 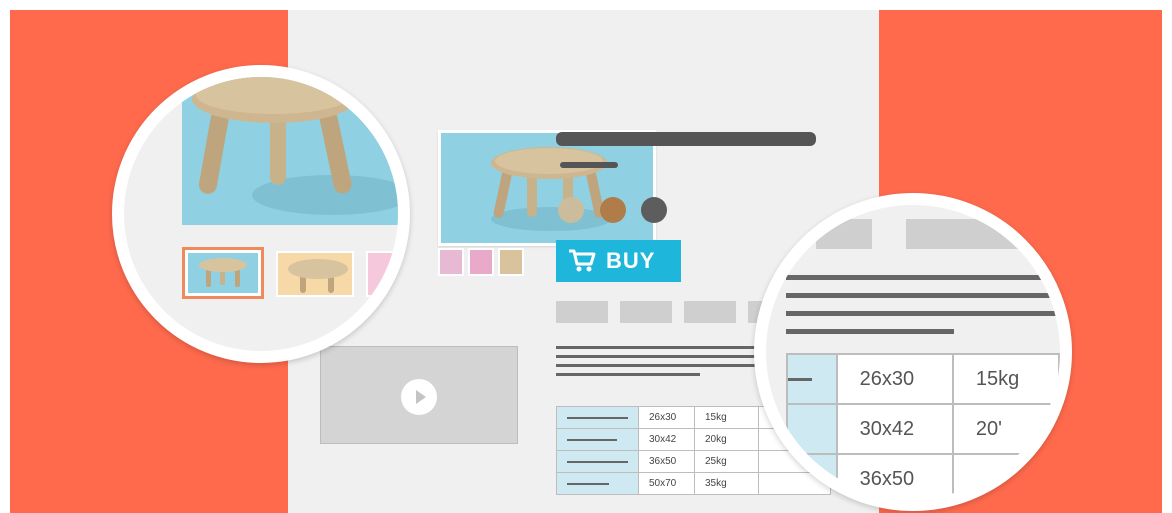 I want to click on video-player, so click(x=419, y=395).